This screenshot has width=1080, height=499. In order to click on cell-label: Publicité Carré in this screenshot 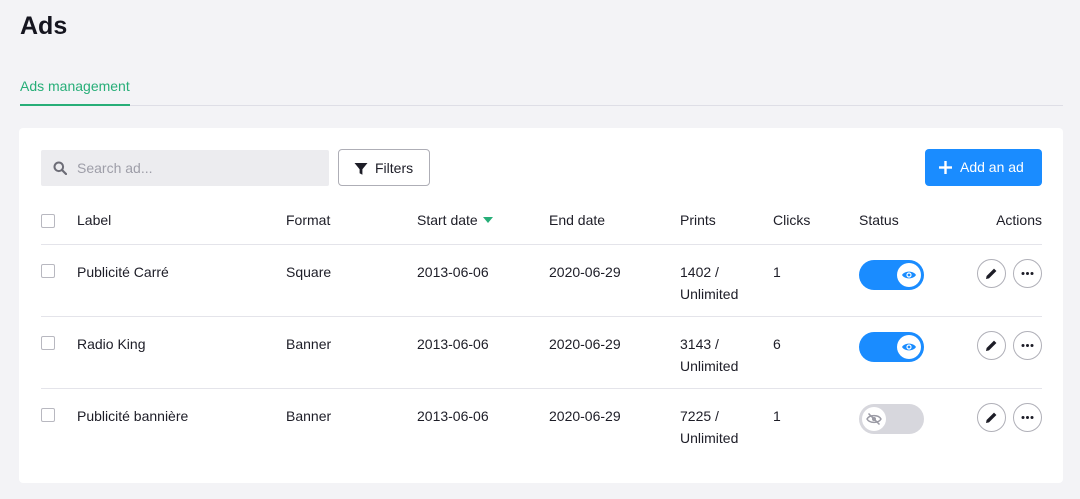, I will do `click(123, 272)`.